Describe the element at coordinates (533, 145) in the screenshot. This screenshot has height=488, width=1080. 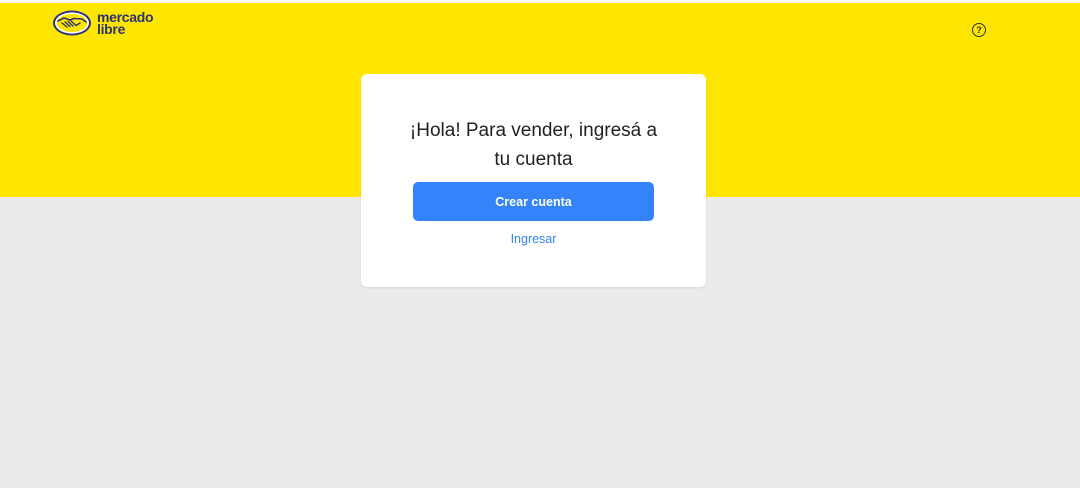
I see `card-title: ¡Hola! Para vender, ingresá a tu cuenta` at that location.